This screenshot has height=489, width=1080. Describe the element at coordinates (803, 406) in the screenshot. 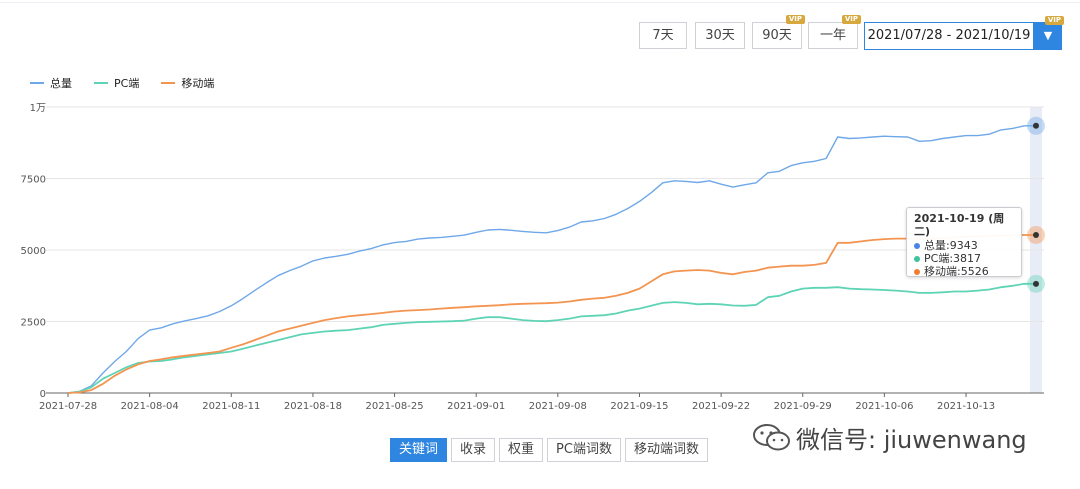

I see `x-tick-label: 2021-09-29` at that location.